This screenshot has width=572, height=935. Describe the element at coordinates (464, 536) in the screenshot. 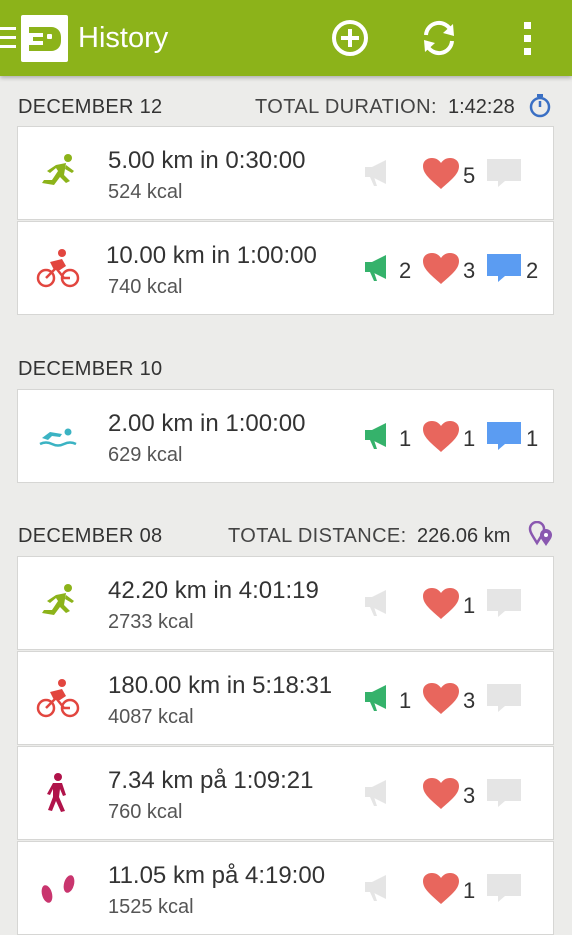

I see `total-value: 226.06 km` at that location.